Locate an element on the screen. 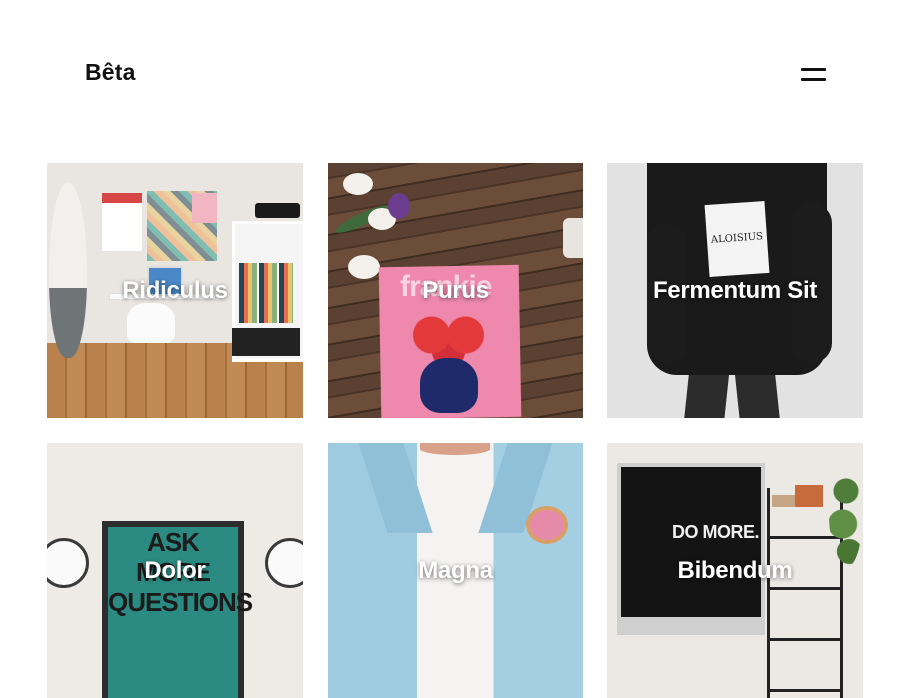 The image size is (910, 698). site-logo: Bêta is located at coordinates (110, 72).